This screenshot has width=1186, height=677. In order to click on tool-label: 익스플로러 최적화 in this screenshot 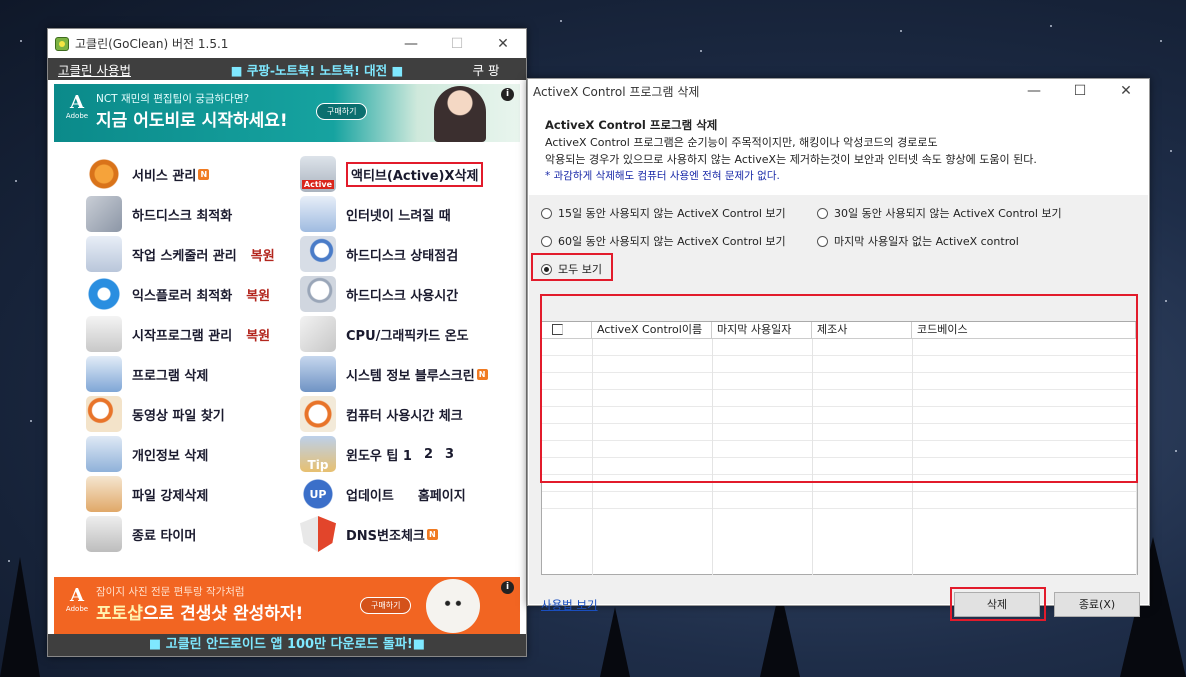, I will do `click(182, 296)`.